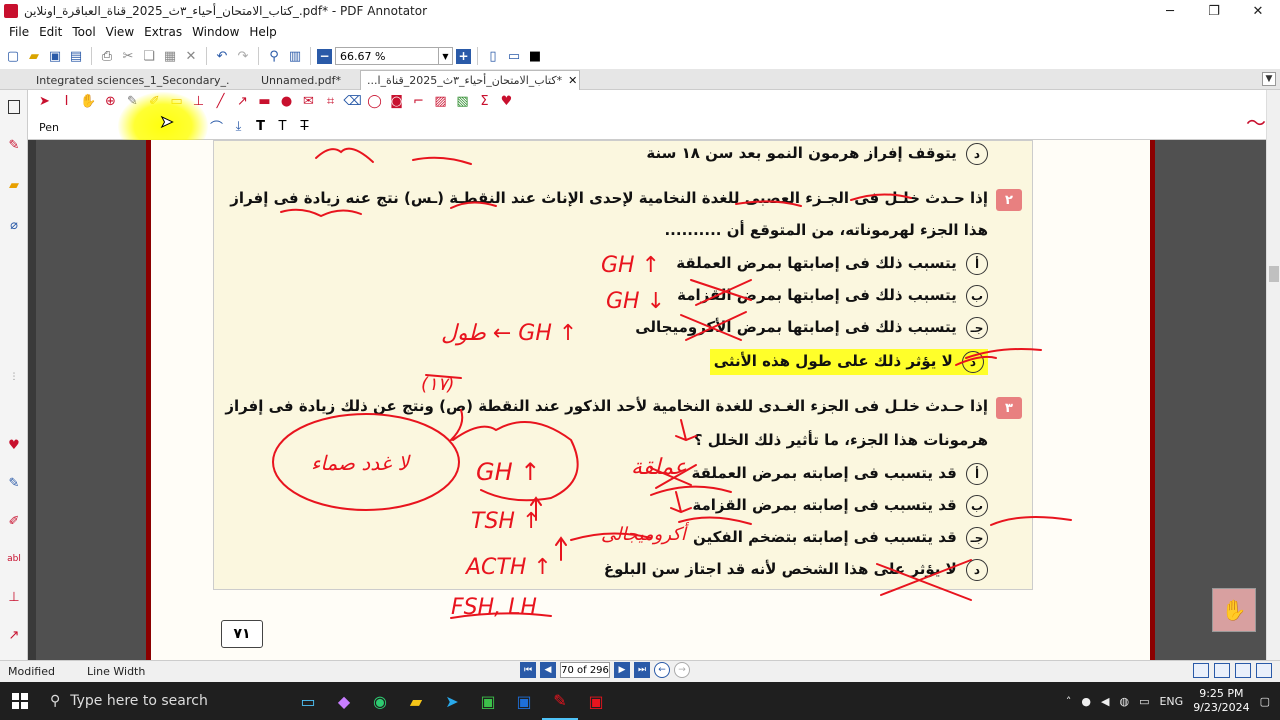  Describe the element at coordinates (642, 670) in the screenshot. I see `last-page-button: ⏭` at that location.